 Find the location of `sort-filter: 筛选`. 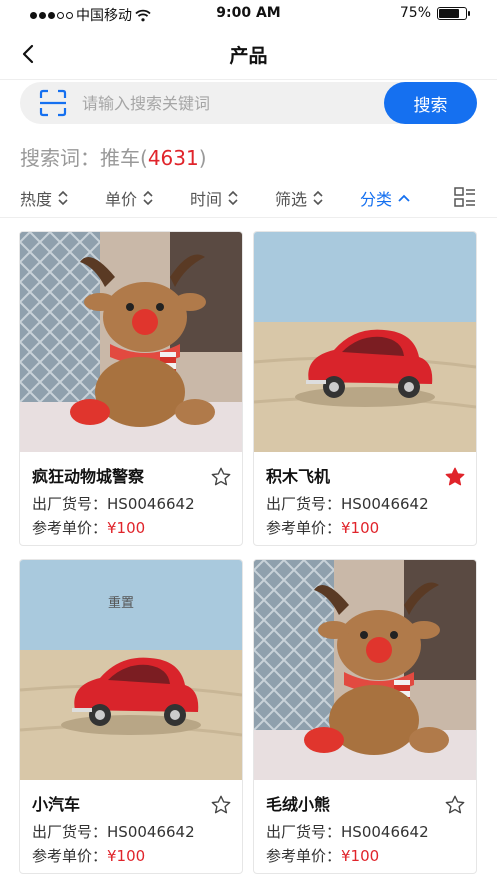

sort-filter: 筛选 is located at coordinates (299, 198).